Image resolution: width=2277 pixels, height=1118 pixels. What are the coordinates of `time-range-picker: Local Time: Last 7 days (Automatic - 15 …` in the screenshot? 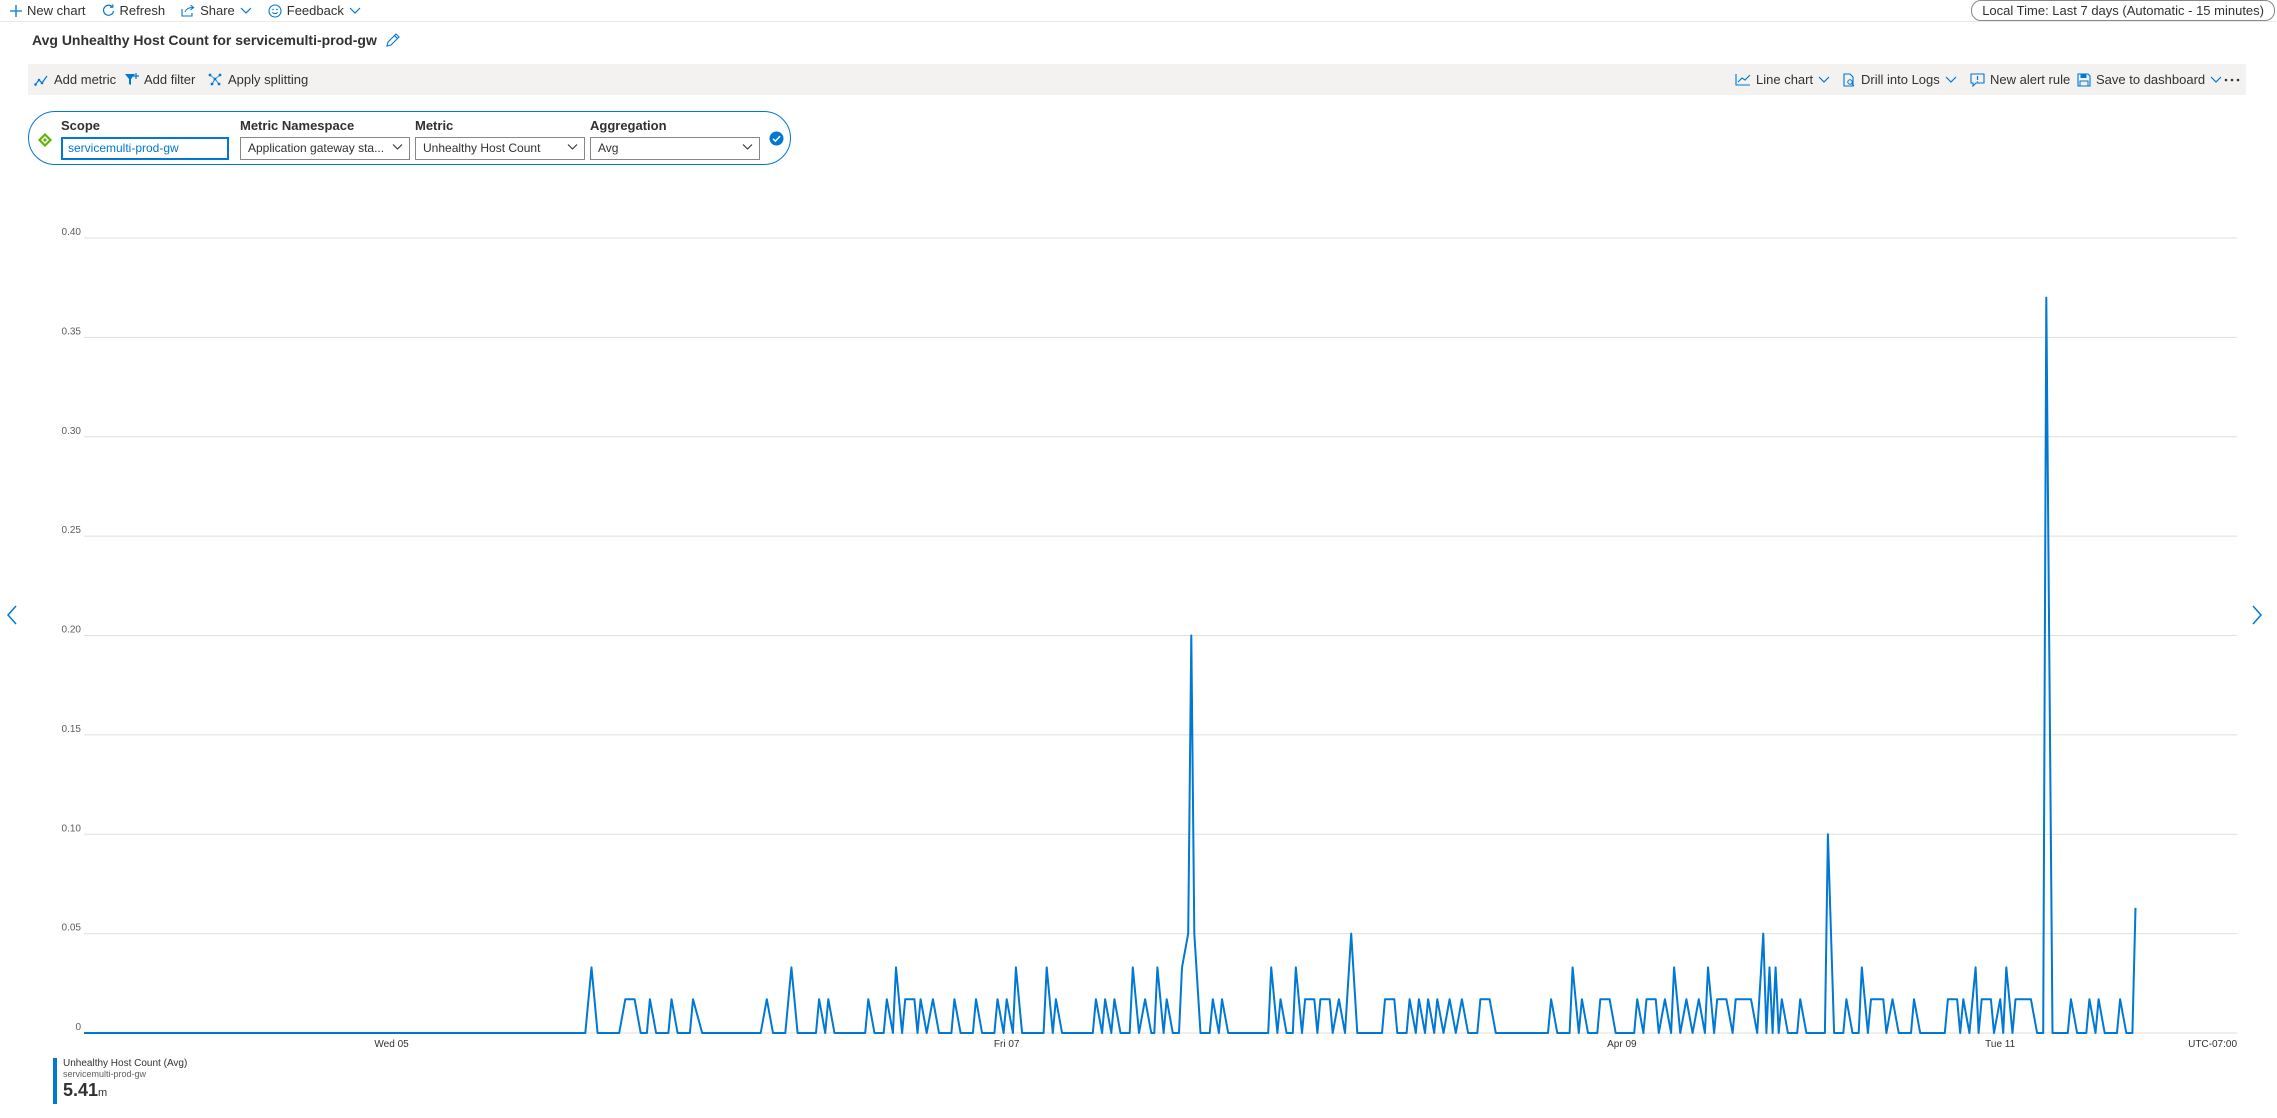 It's located at (2123, 10).